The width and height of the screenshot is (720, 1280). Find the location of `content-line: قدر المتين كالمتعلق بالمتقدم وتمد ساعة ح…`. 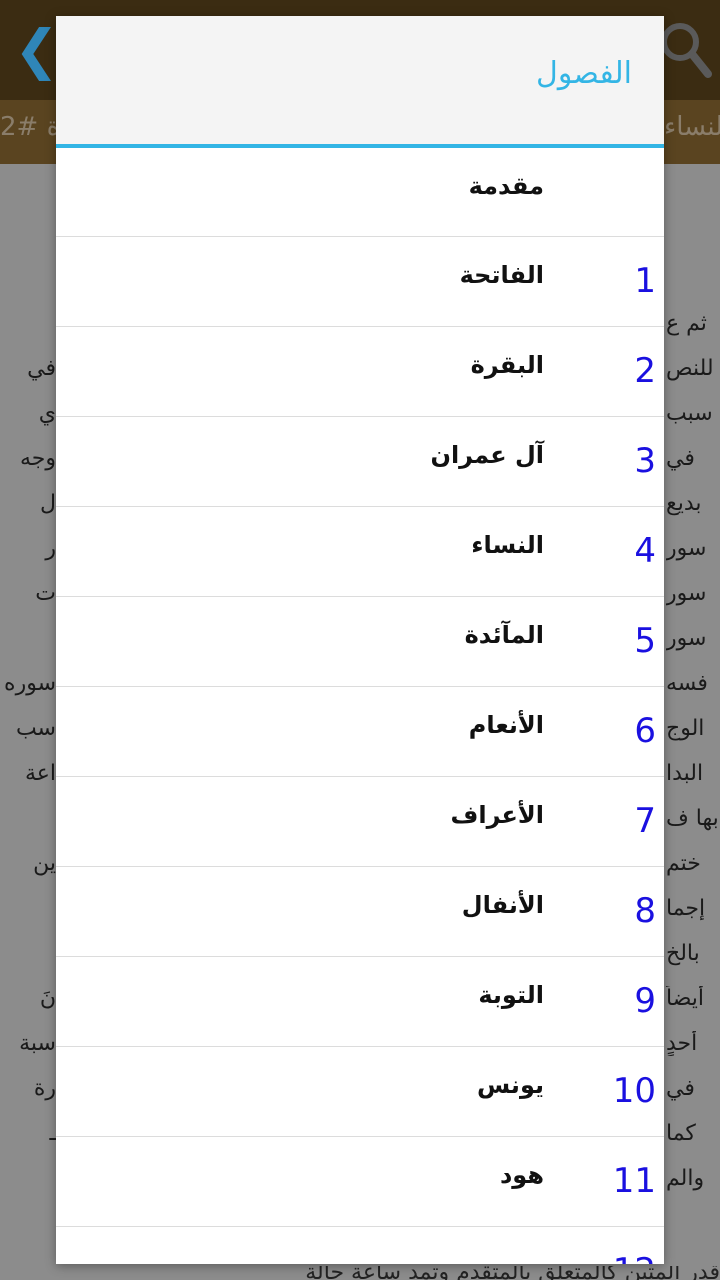

content-line: قدر المتين كالمتعلق بالمتقدم وتمد ساعة ح… is located at coordinates (512, 1273).